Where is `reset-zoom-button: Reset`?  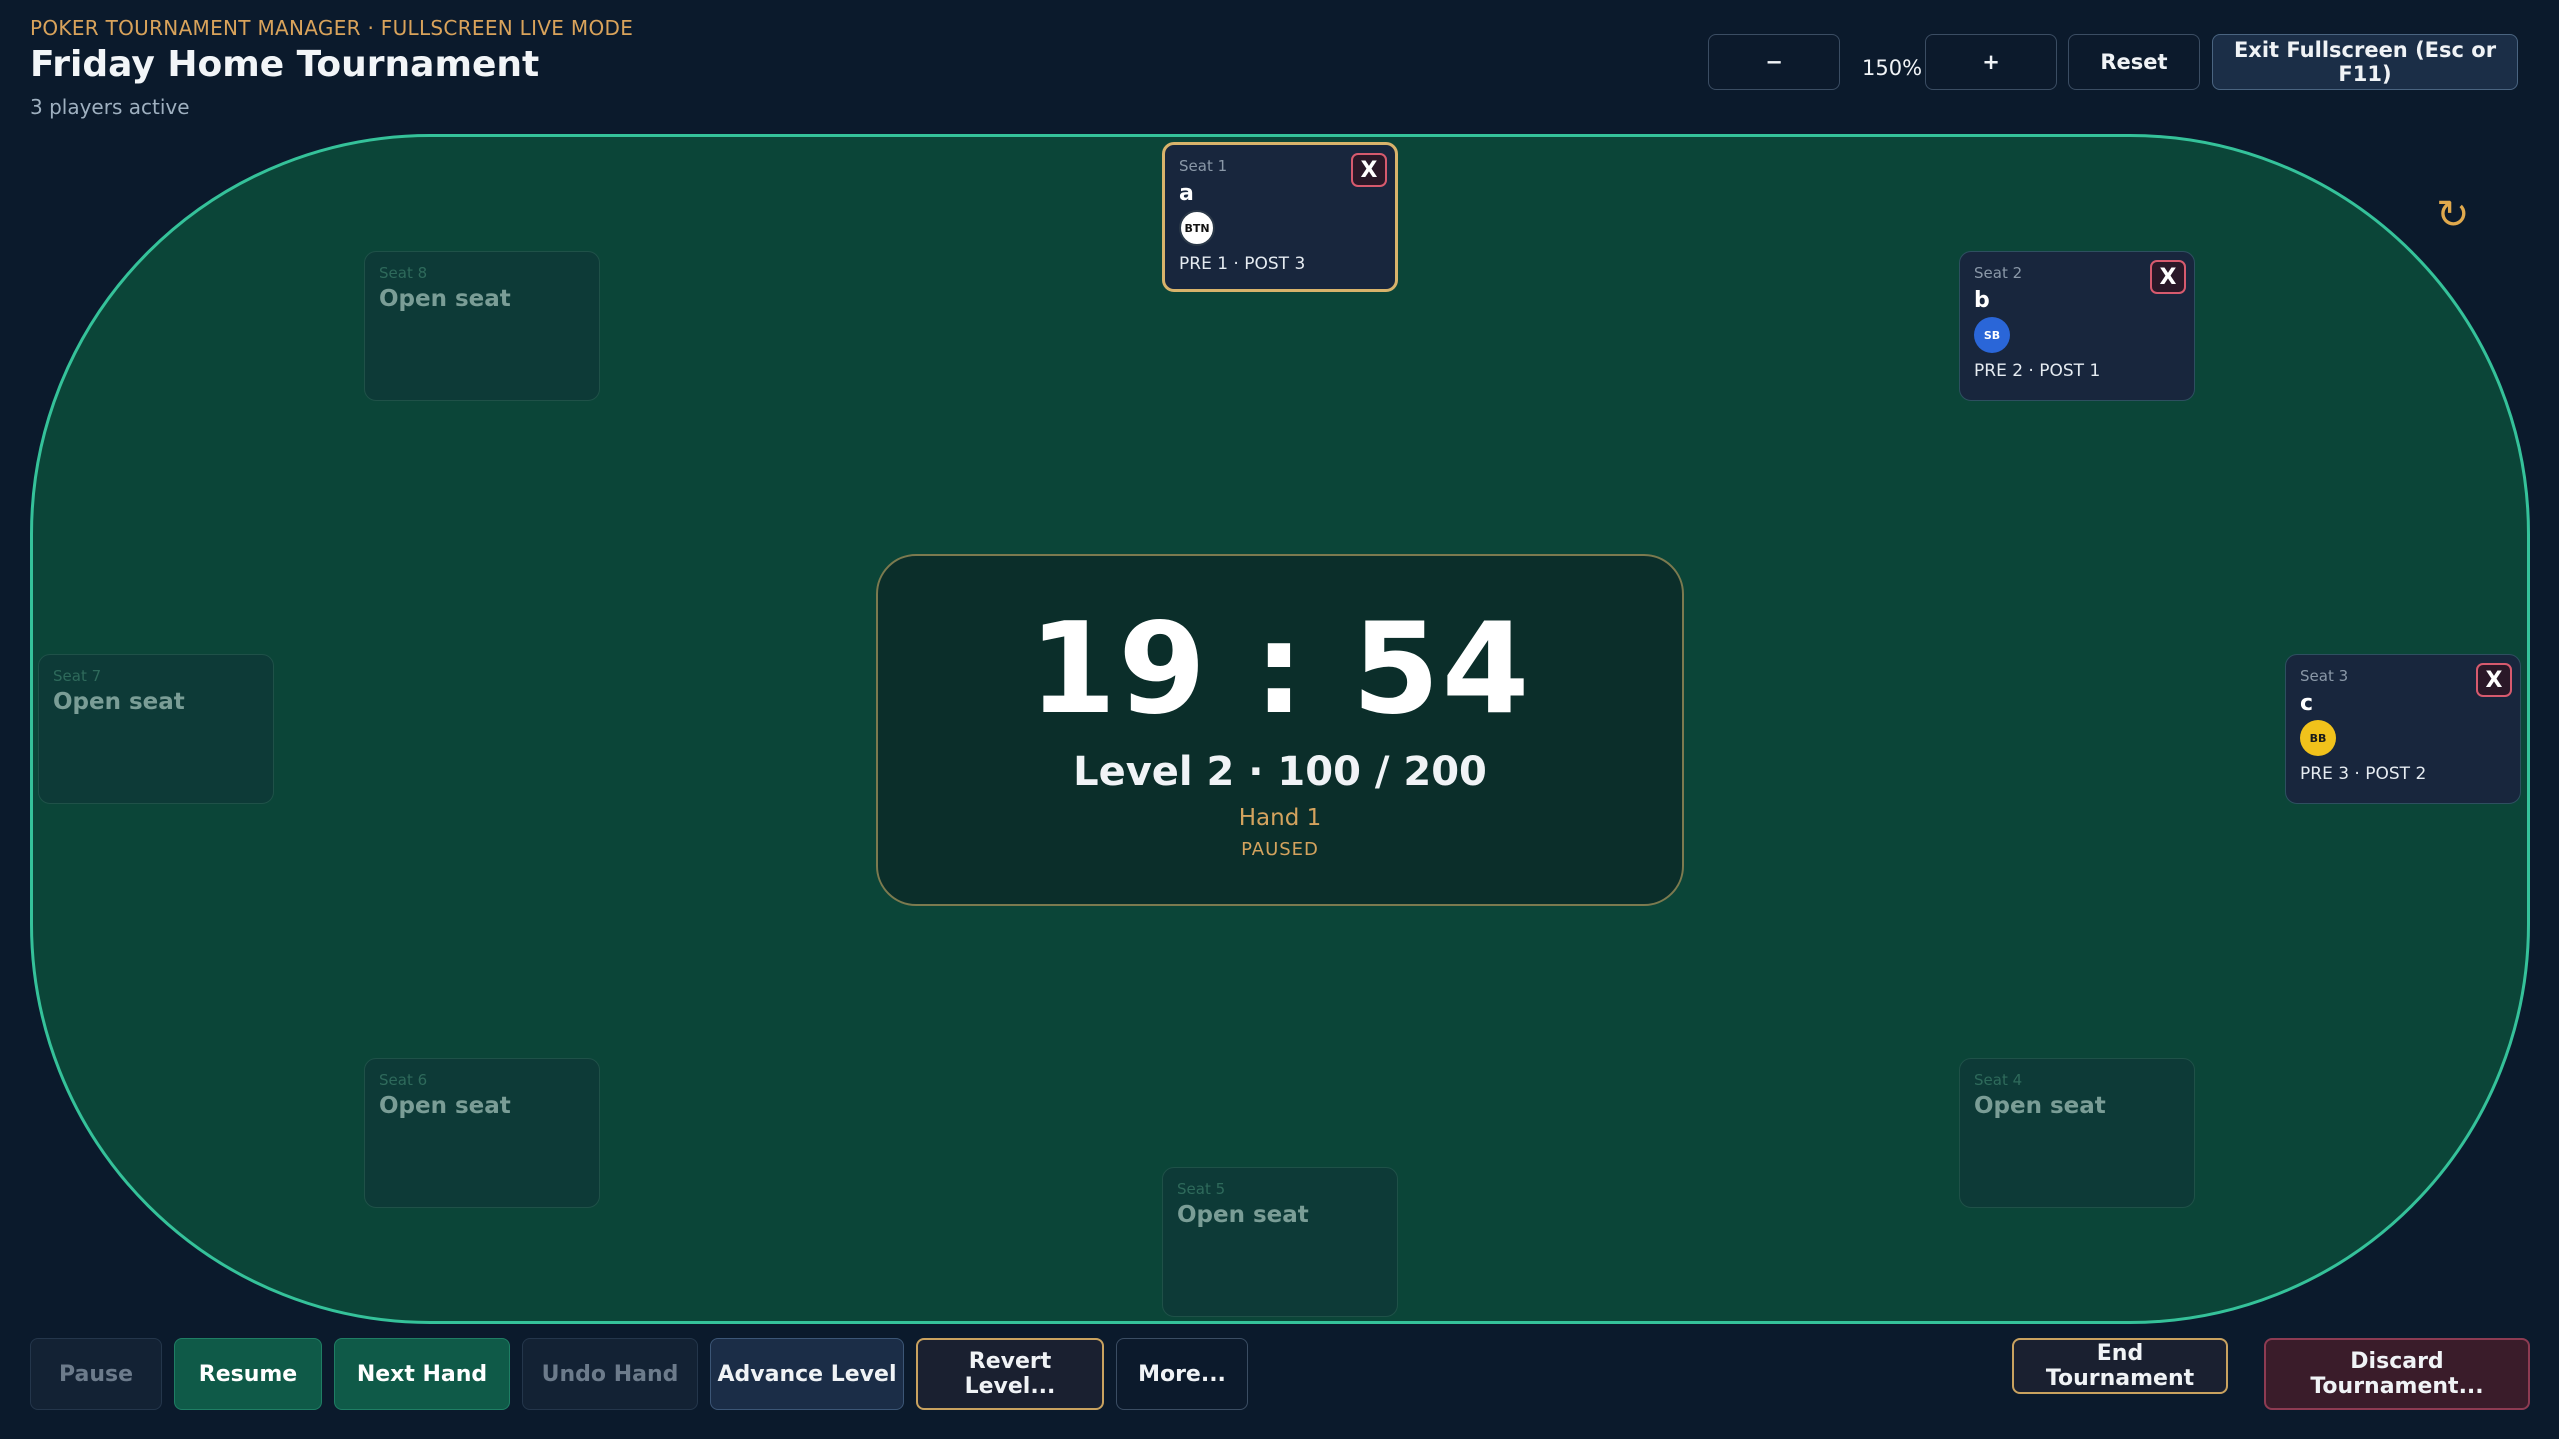
reset-zoom-button: Reset is located at coordinates (2134, 62).